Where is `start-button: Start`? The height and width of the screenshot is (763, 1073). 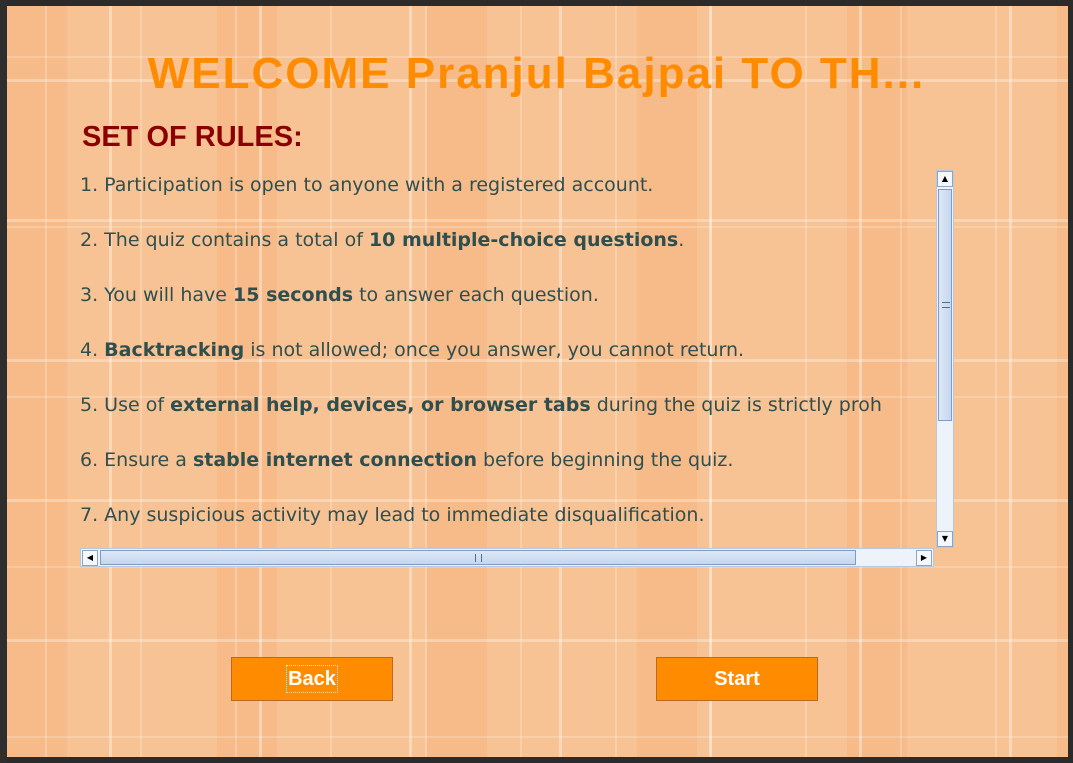
start-button: Start is located at coordinates (737, 679).